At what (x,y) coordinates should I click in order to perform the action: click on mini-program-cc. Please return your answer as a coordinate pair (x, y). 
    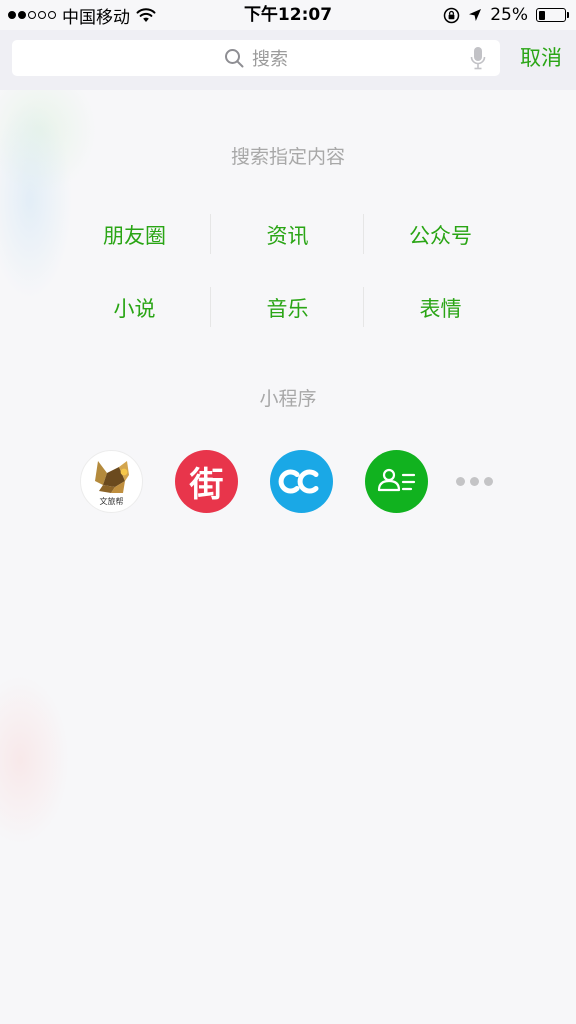
    Looking at the image, I should click on (301, 481).